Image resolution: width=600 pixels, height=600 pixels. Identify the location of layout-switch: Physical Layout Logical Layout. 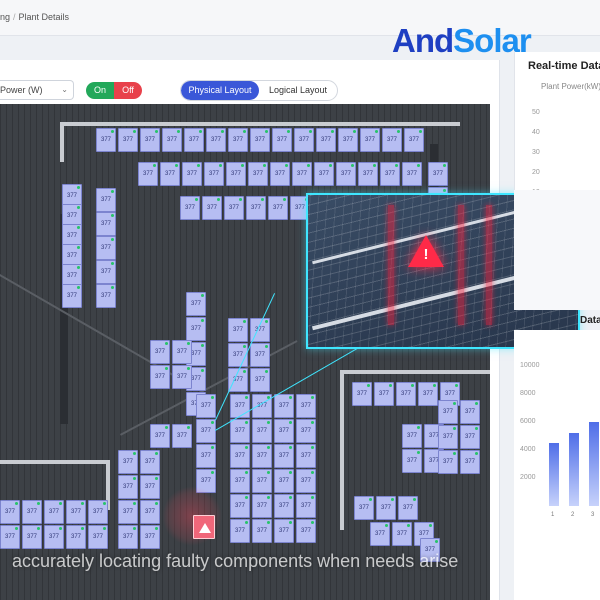
(259, 90).